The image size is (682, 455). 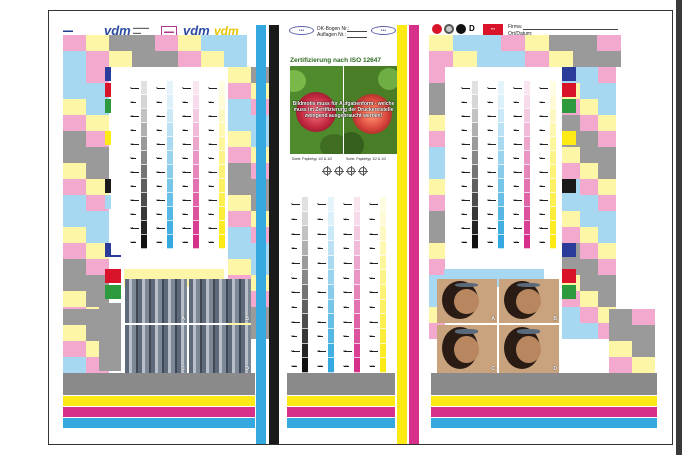 What do you see at coordinates (345, 249) in the screenshot?
I see `tick-label: 30` at bounding box center [345, 249].